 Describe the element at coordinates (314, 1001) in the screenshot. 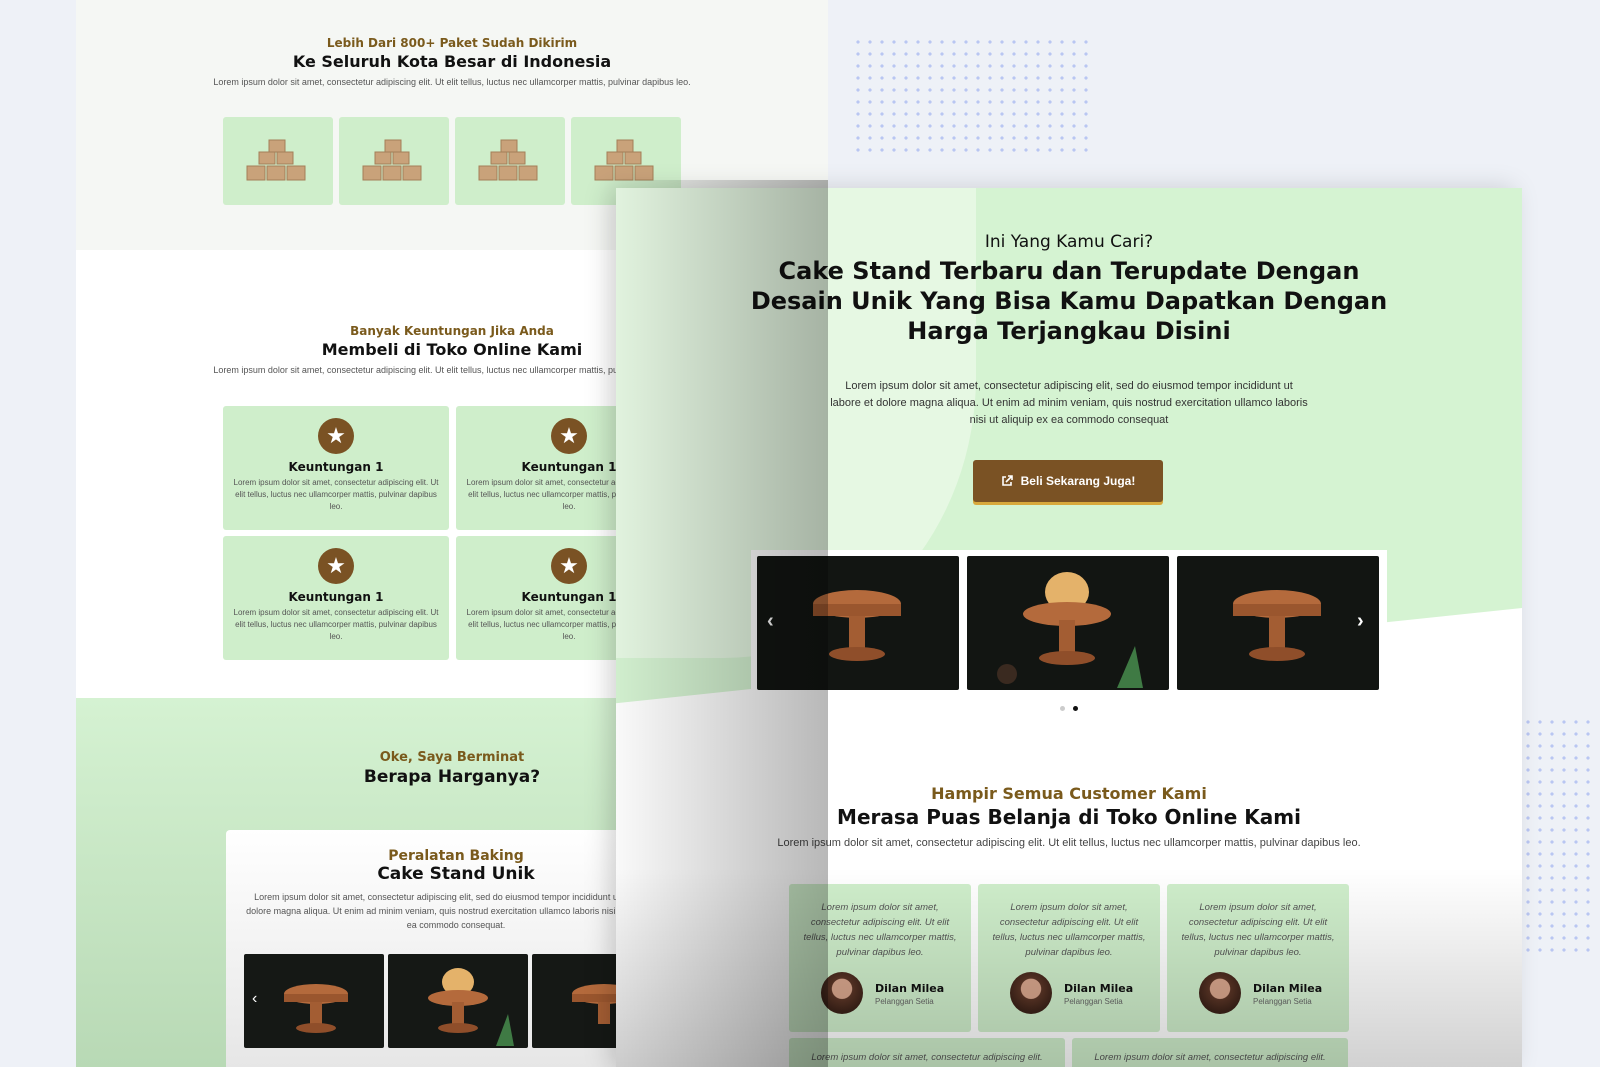

I see `product-thumbnail: ‹` at that location.